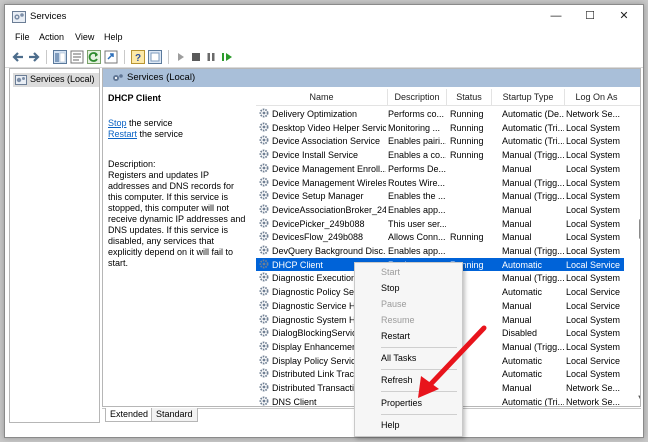 The width and height of the screenshot is (648, 442). I want to click on menu-view: View, so click(84, 37).